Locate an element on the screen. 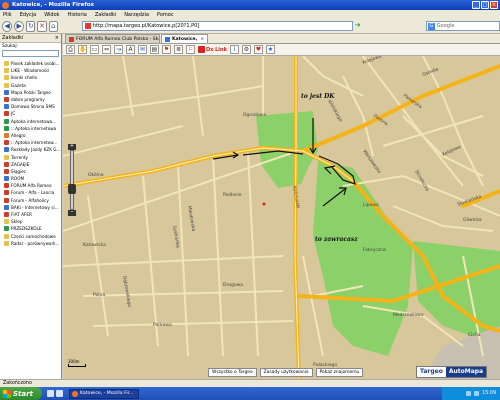 The image size is (500, 400). site-favicon is located at coordinates (87, 26).